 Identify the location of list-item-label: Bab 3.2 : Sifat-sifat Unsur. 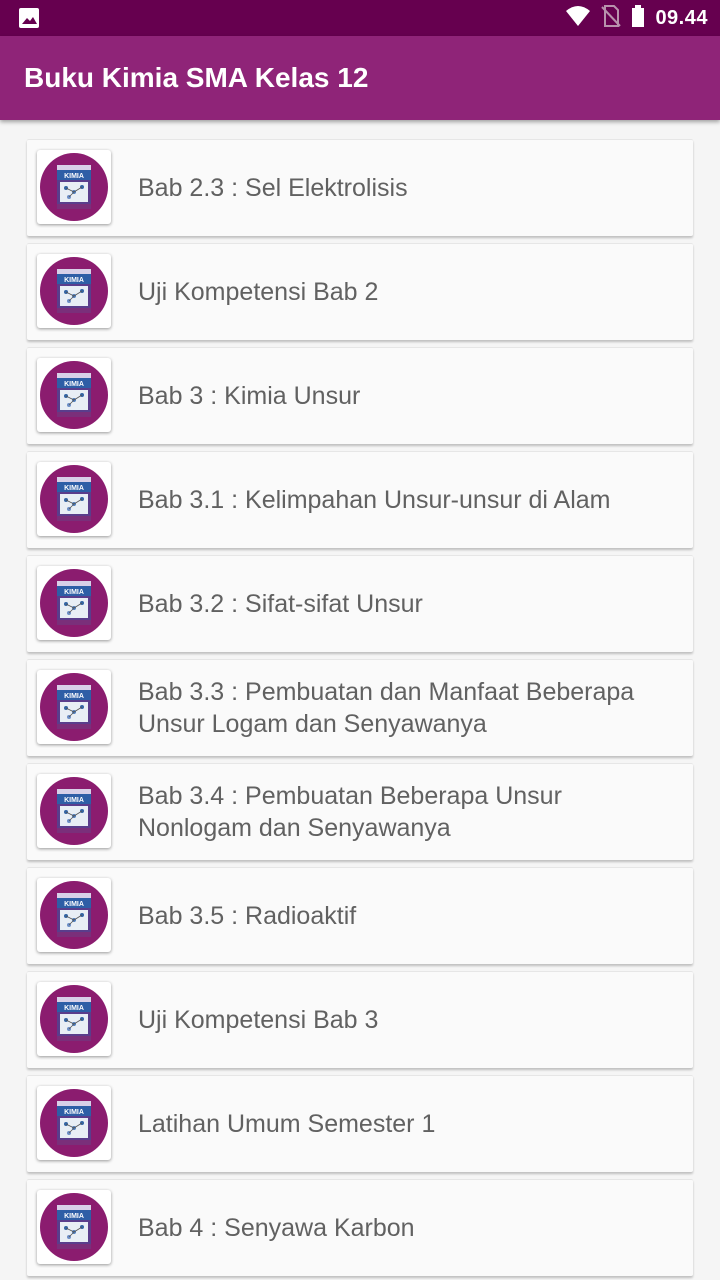
(280, 604).